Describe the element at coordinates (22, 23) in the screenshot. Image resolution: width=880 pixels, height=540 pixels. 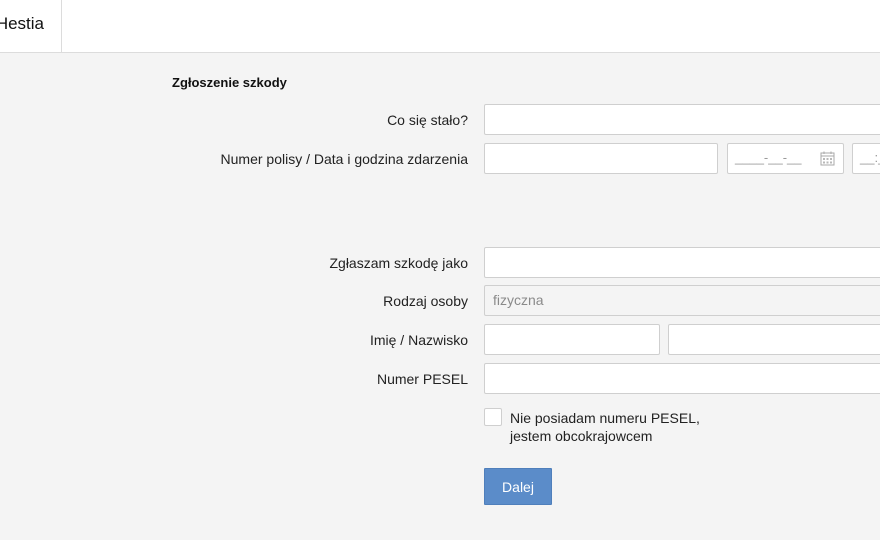
I see `brand-text: Hestia` at that location.